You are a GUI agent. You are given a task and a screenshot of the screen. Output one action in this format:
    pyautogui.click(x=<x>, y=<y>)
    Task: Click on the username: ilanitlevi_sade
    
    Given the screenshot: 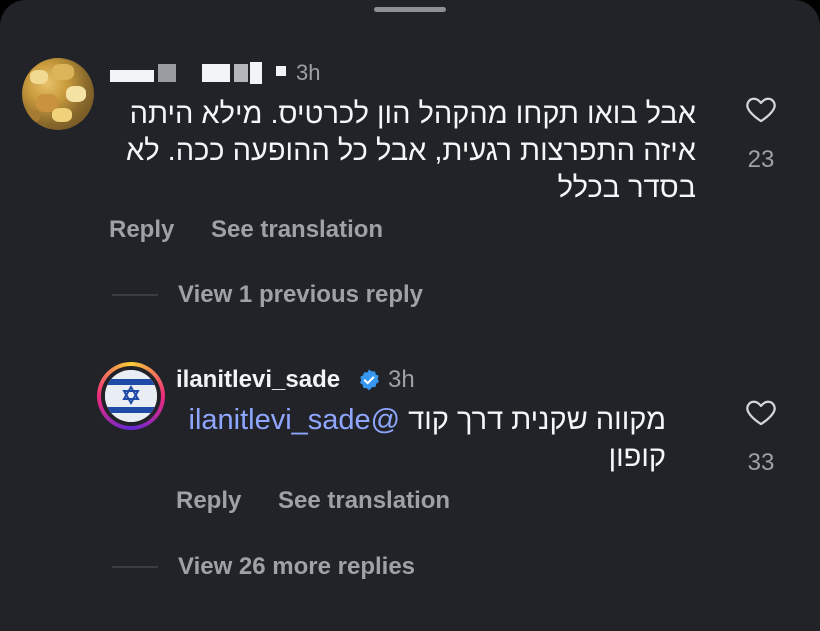 What is the action you would take?
    pyautogui.click(x=258, y=380)
    